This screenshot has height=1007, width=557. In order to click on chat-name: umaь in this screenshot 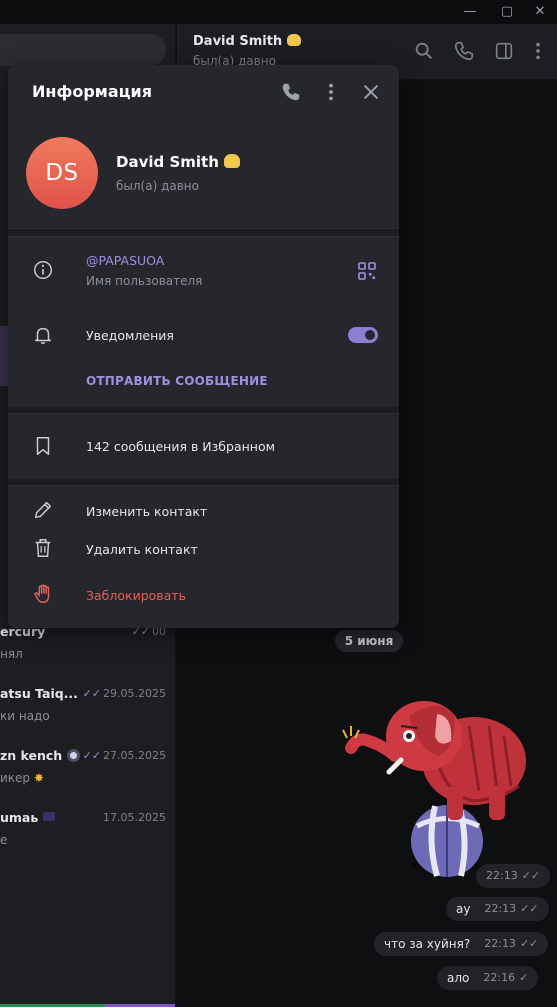, I will do `click(27, 817)`.